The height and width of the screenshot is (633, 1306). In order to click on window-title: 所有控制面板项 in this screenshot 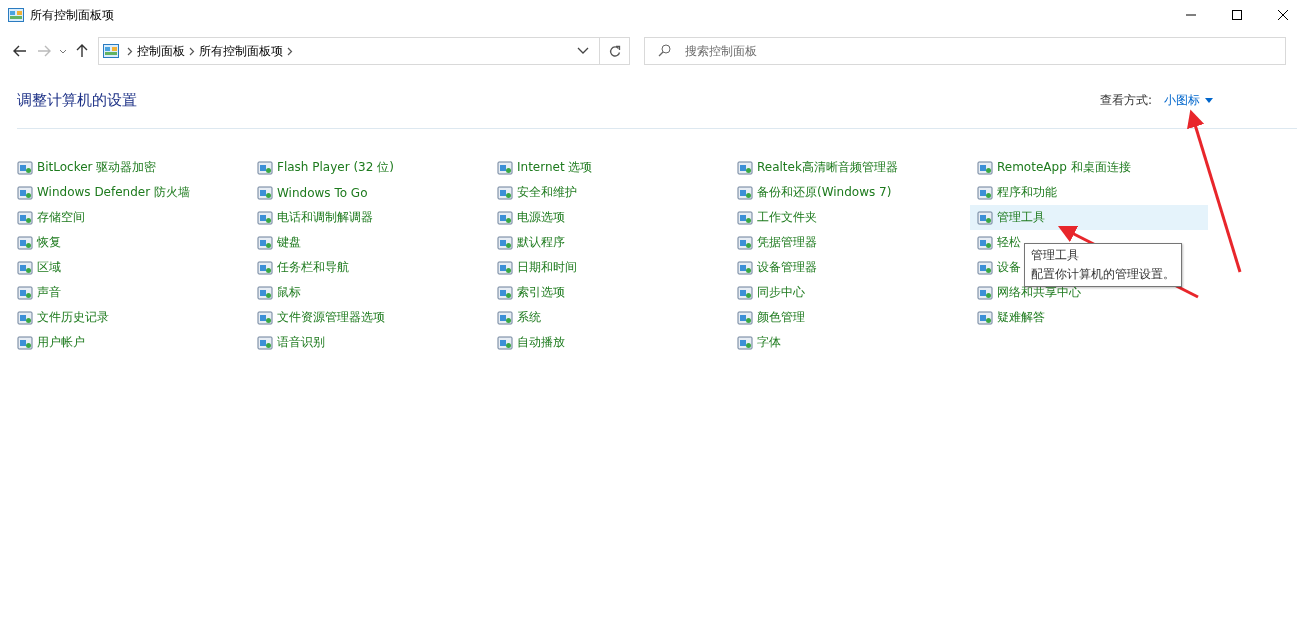, I will do `click(72, 15)`.